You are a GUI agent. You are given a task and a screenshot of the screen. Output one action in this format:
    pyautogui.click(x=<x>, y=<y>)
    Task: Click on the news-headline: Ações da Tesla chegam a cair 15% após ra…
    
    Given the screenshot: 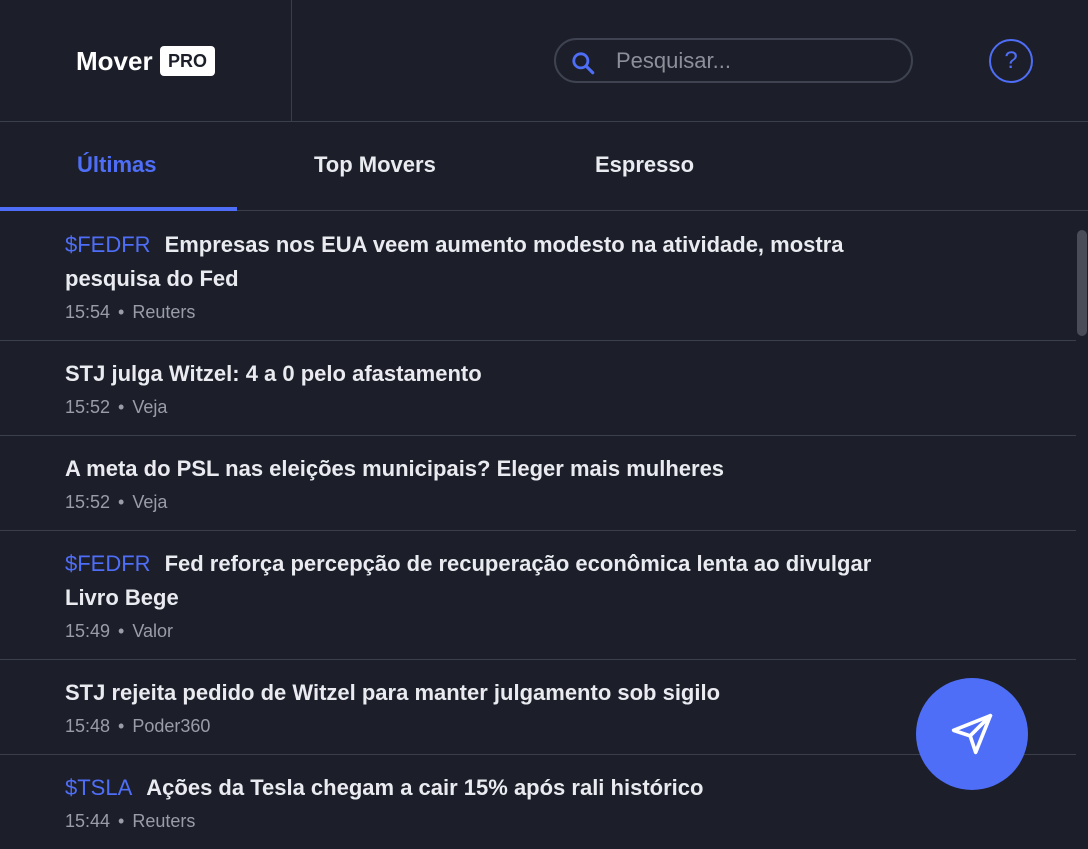 What is the action you would take?
    pyautogui.click(x=425, y=787)
    